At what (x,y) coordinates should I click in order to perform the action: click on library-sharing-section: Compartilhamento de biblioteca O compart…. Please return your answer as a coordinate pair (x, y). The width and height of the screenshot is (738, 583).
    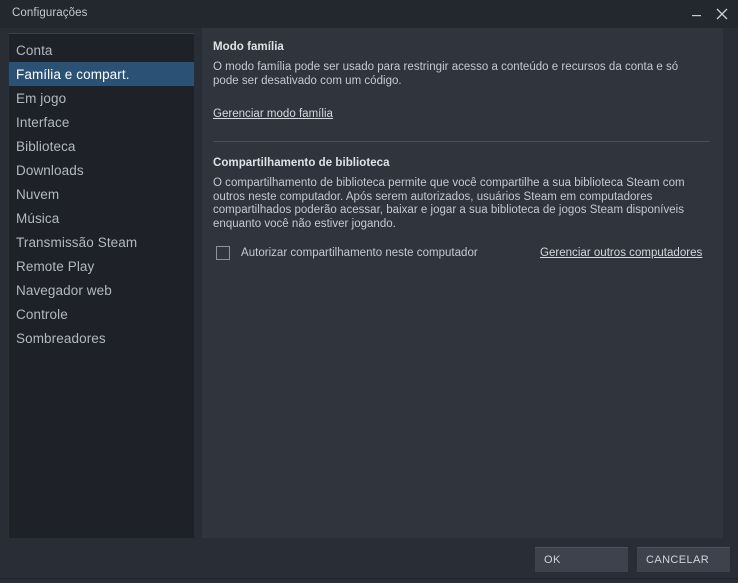
    Looking at the image, I should click on (463, 194).